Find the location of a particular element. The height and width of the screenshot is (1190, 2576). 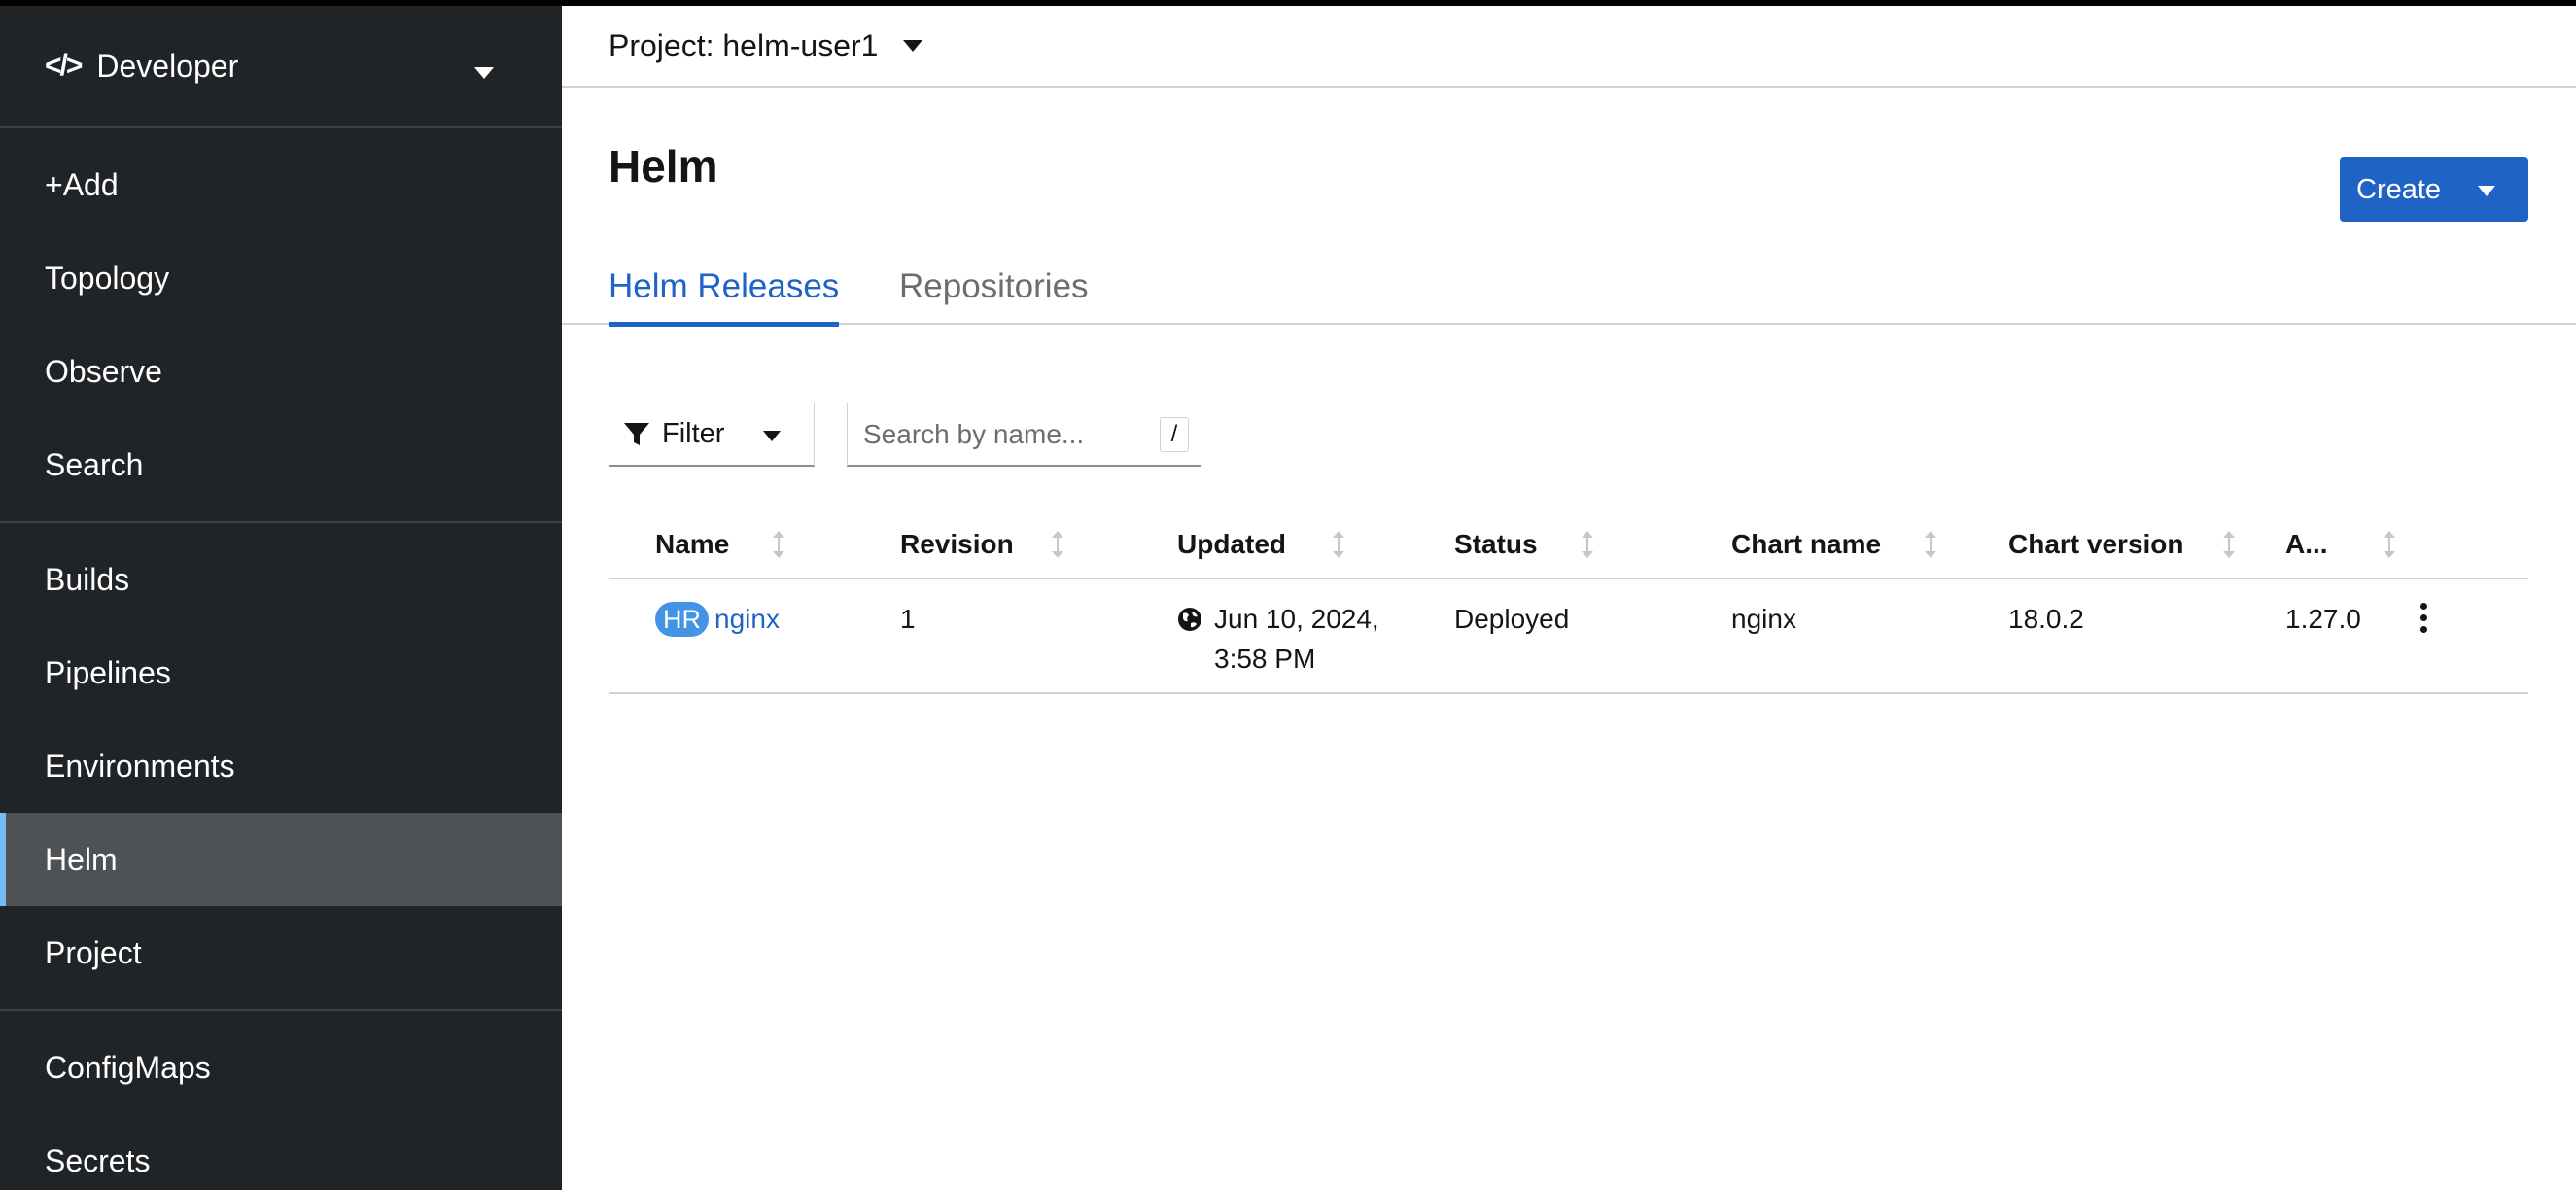

app-version-cell: 1.27.0 is located at coordinates (2323, 619).